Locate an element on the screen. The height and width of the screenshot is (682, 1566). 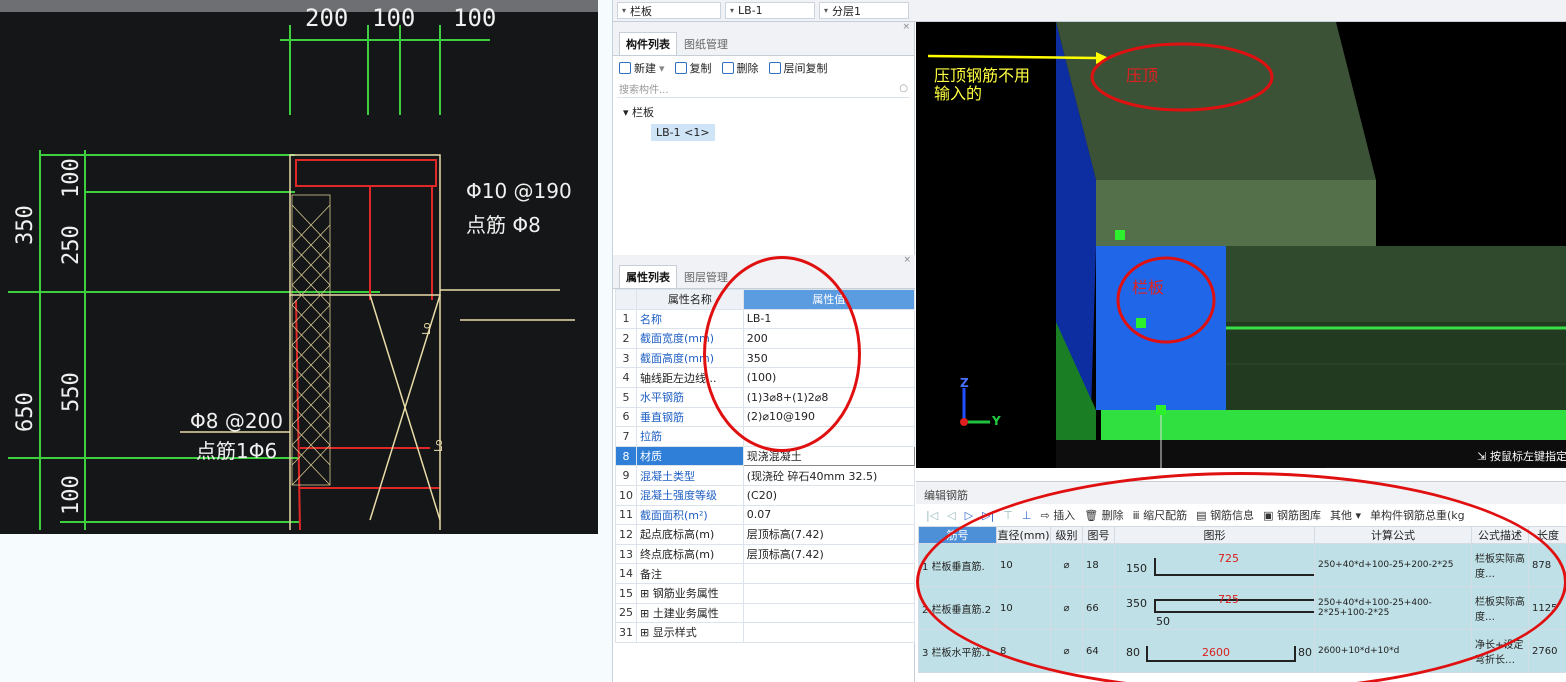
rebar-figure: 18 is located at coordinates (1098, 565).